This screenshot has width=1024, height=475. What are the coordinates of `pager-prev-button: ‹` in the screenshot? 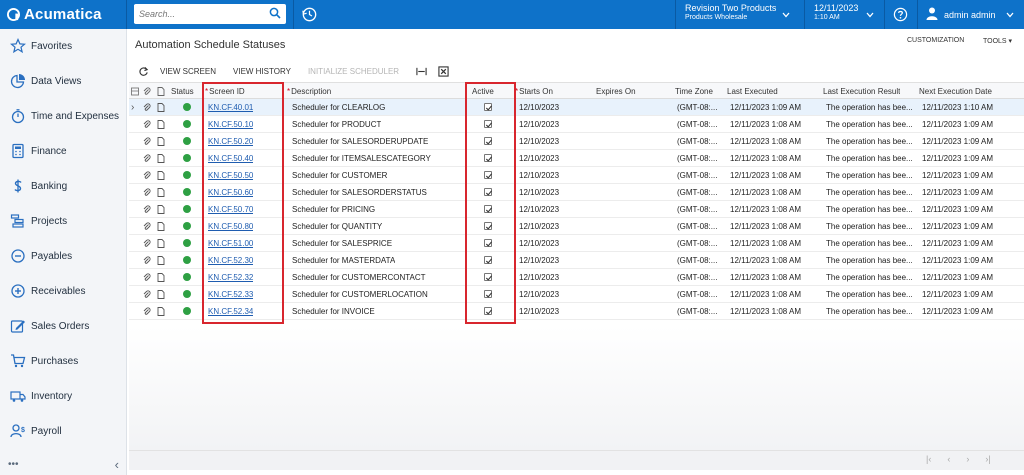 It's located at (948, 459).